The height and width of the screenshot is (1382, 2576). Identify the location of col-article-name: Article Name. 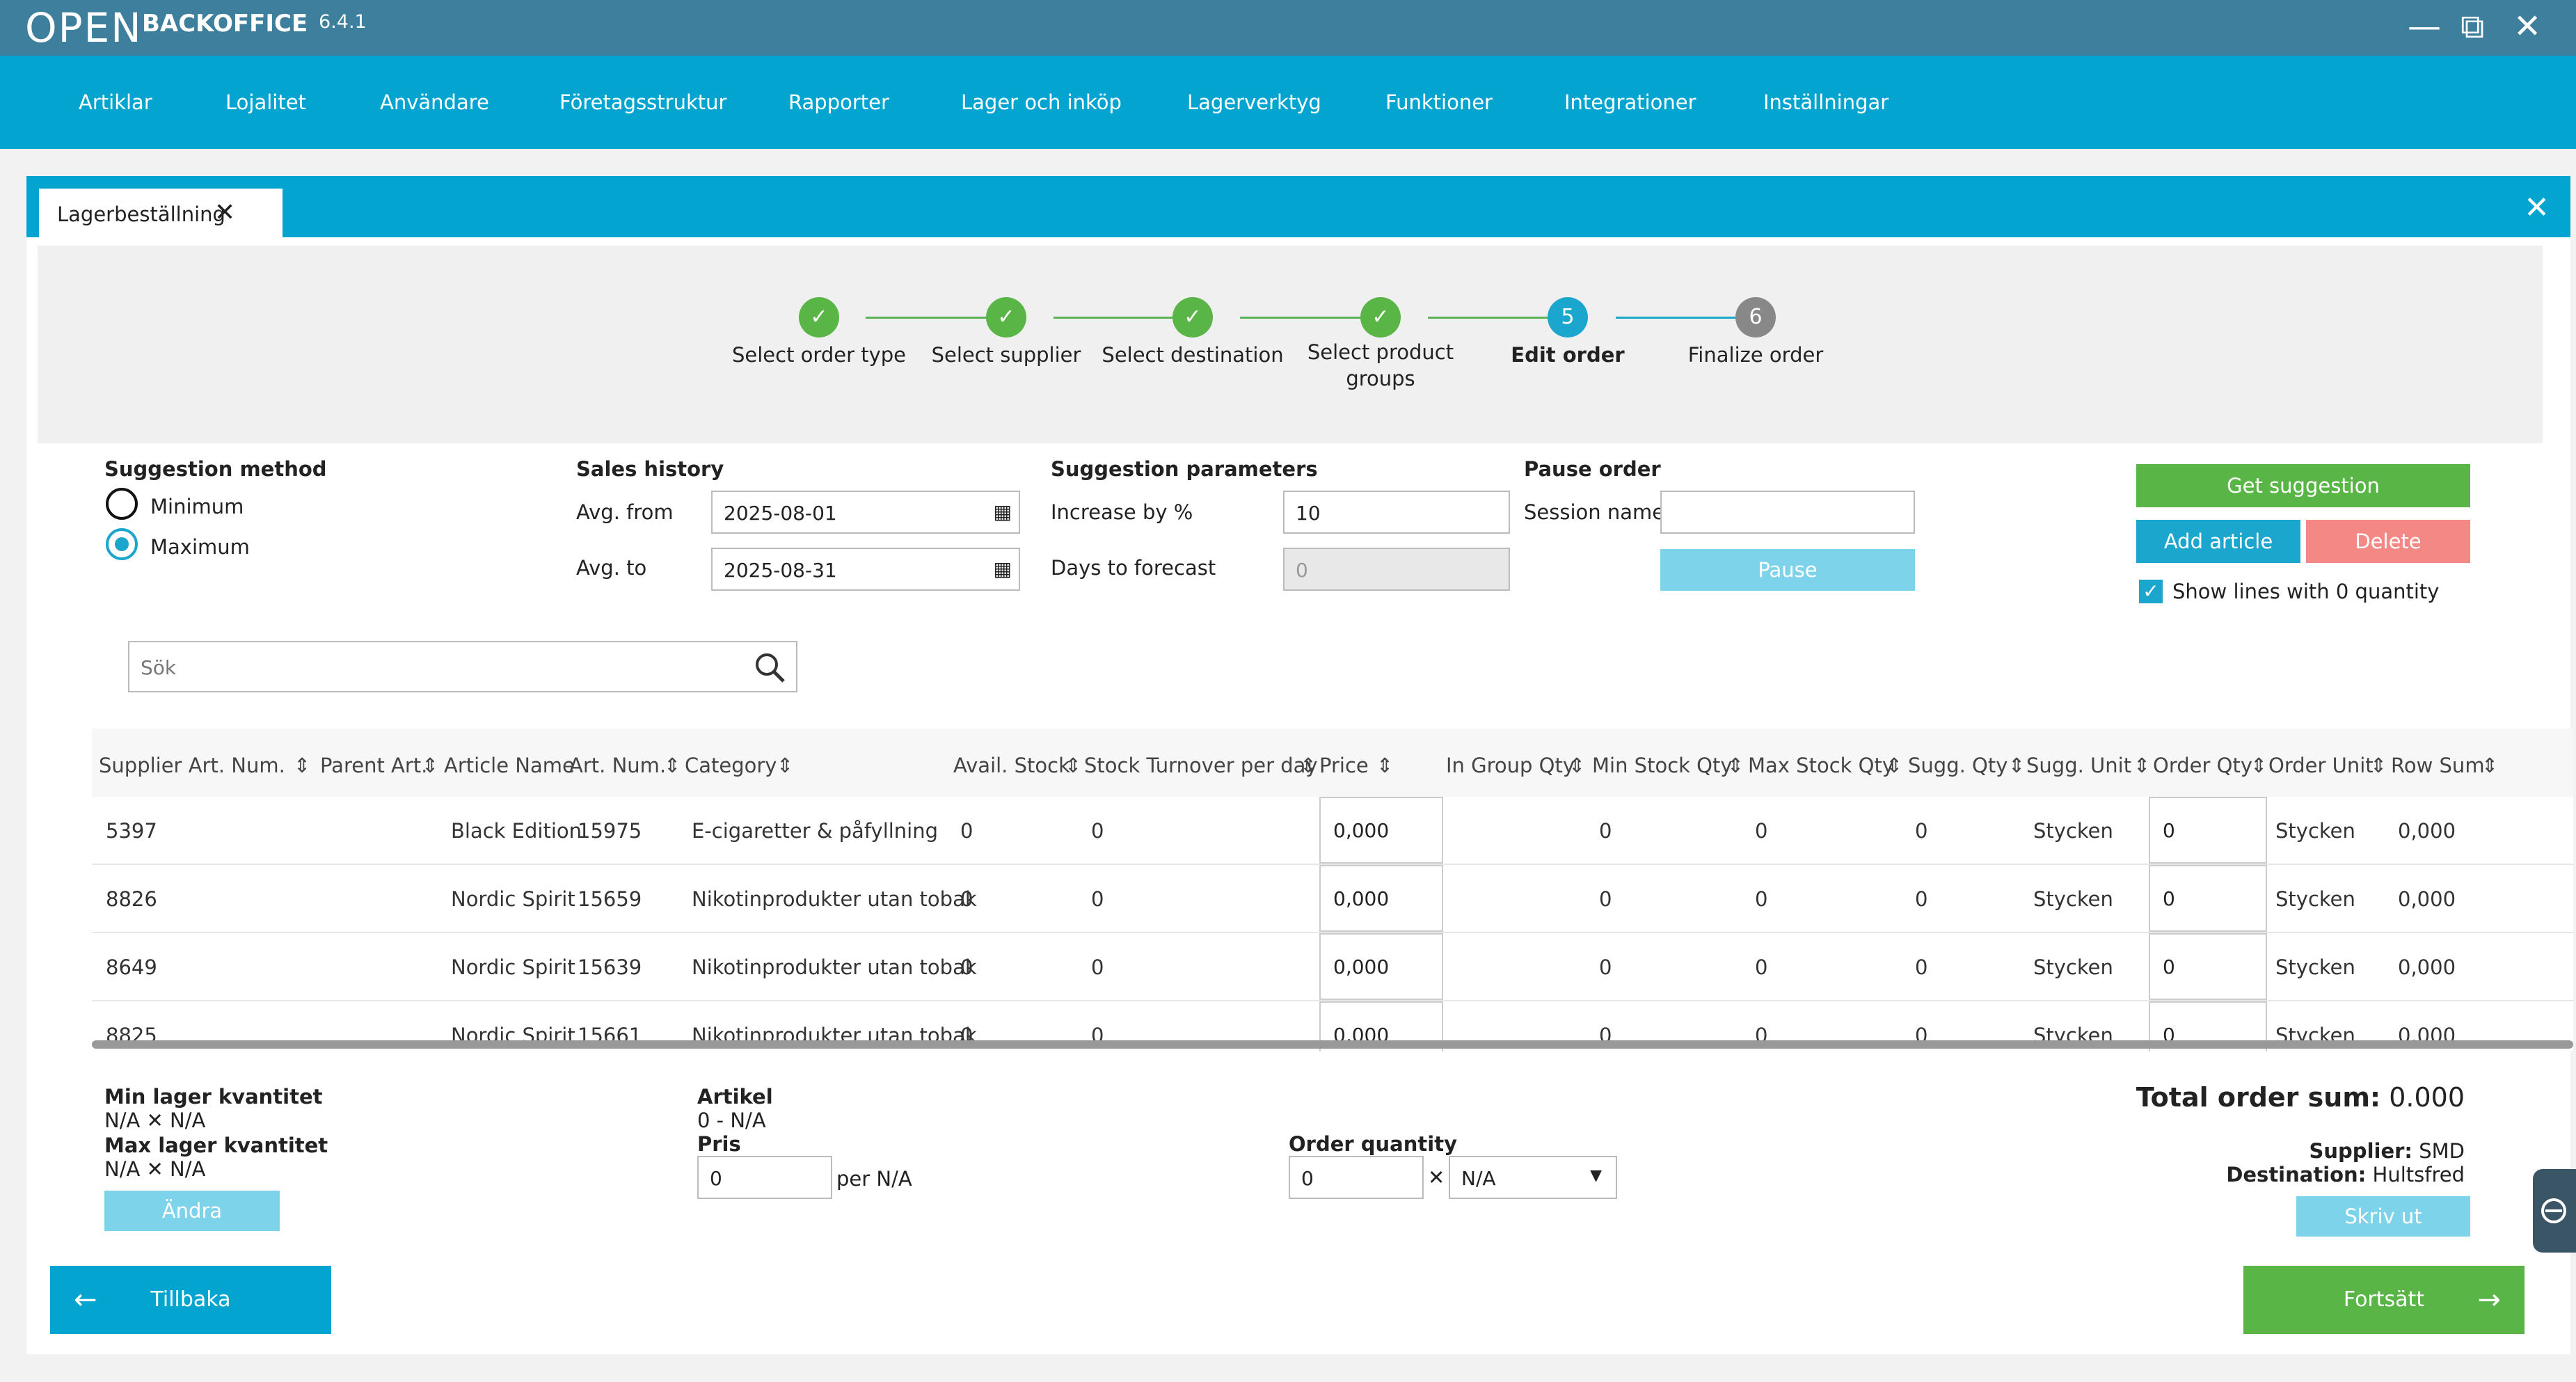
(509, 765).